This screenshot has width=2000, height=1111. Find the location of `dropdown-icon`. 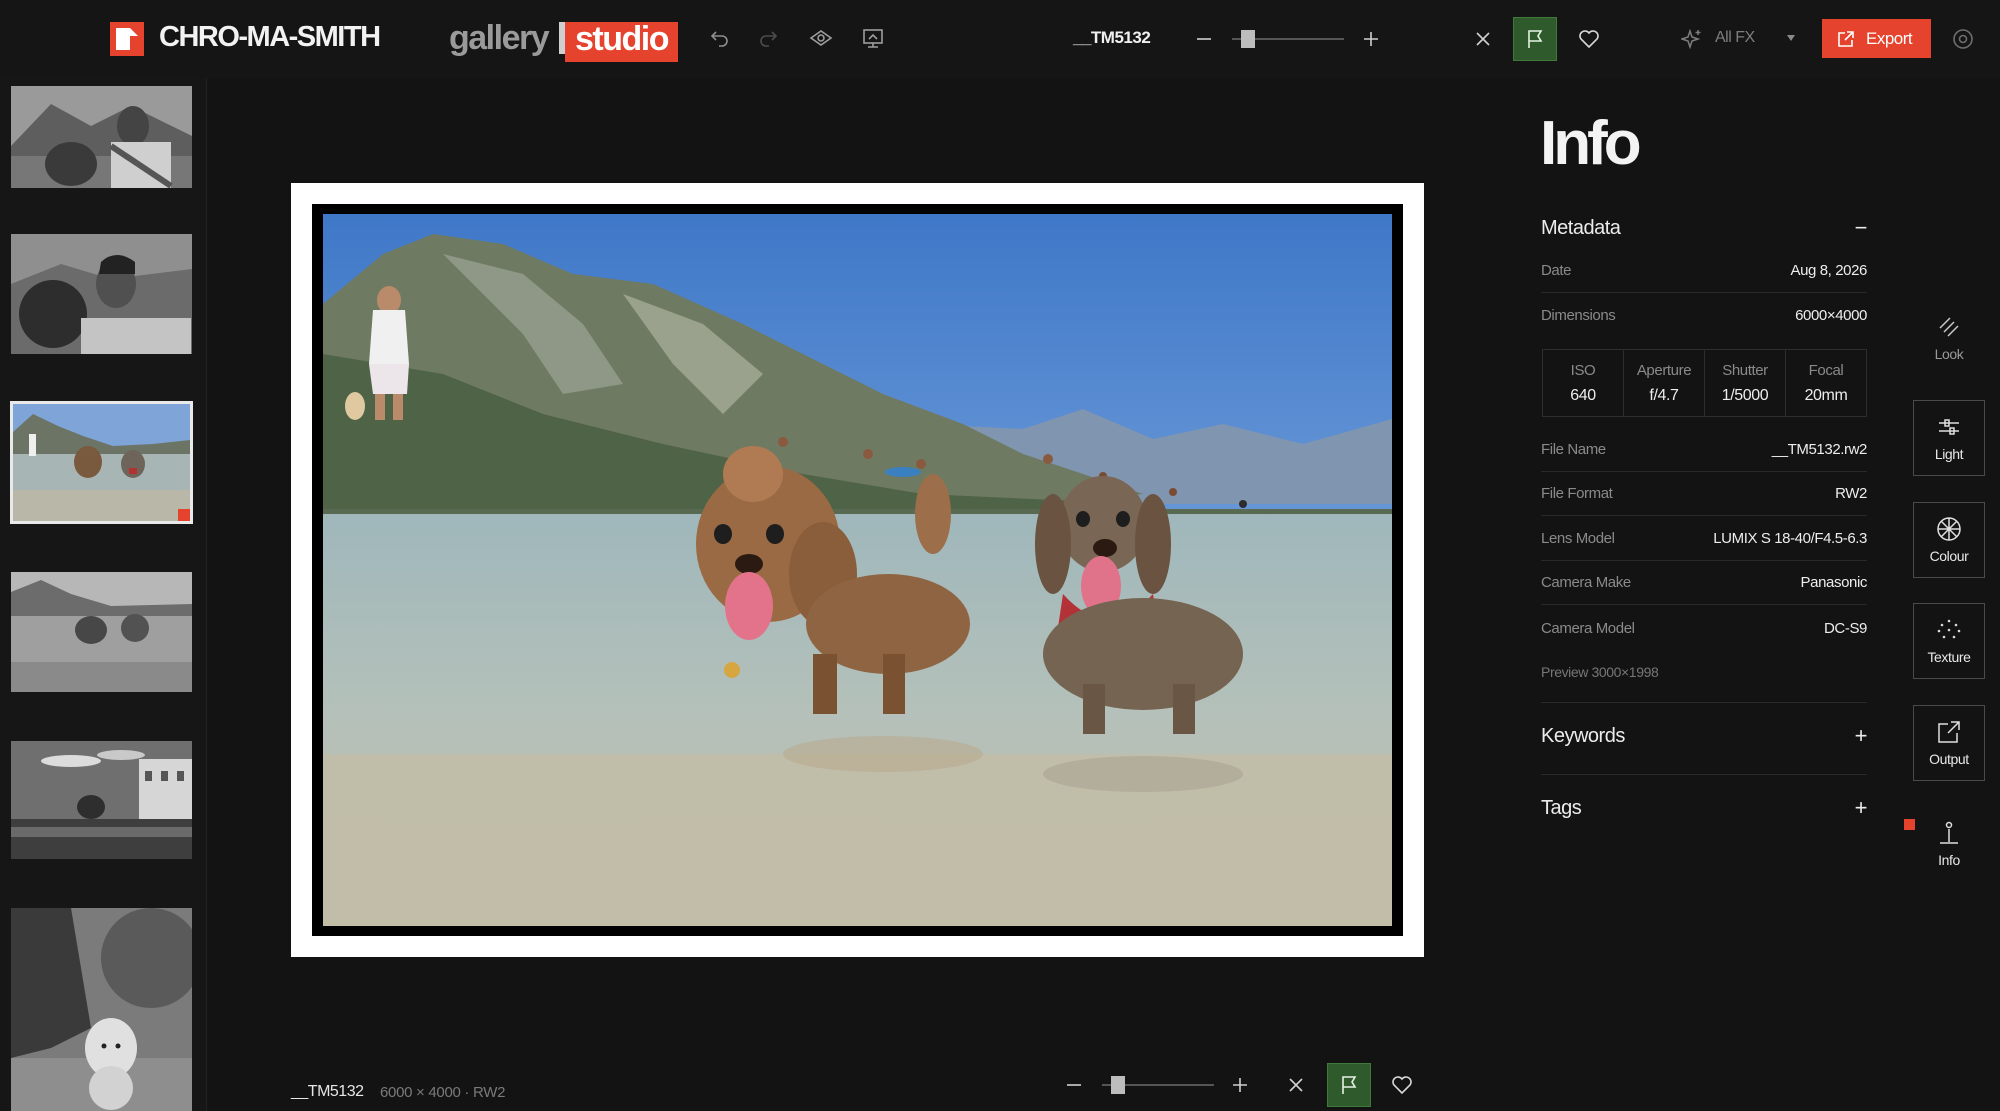

dropdown-icon is located at coordinates (1791, 38).